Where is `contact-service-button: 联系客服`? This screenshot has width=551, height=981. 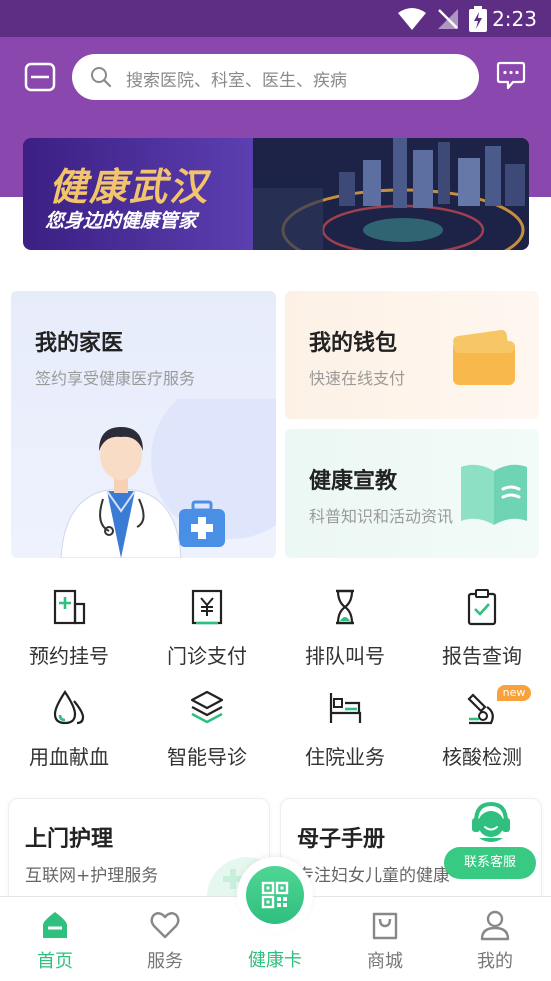 contact-service-button: 联系客服 is located at coordinates (490, 863).